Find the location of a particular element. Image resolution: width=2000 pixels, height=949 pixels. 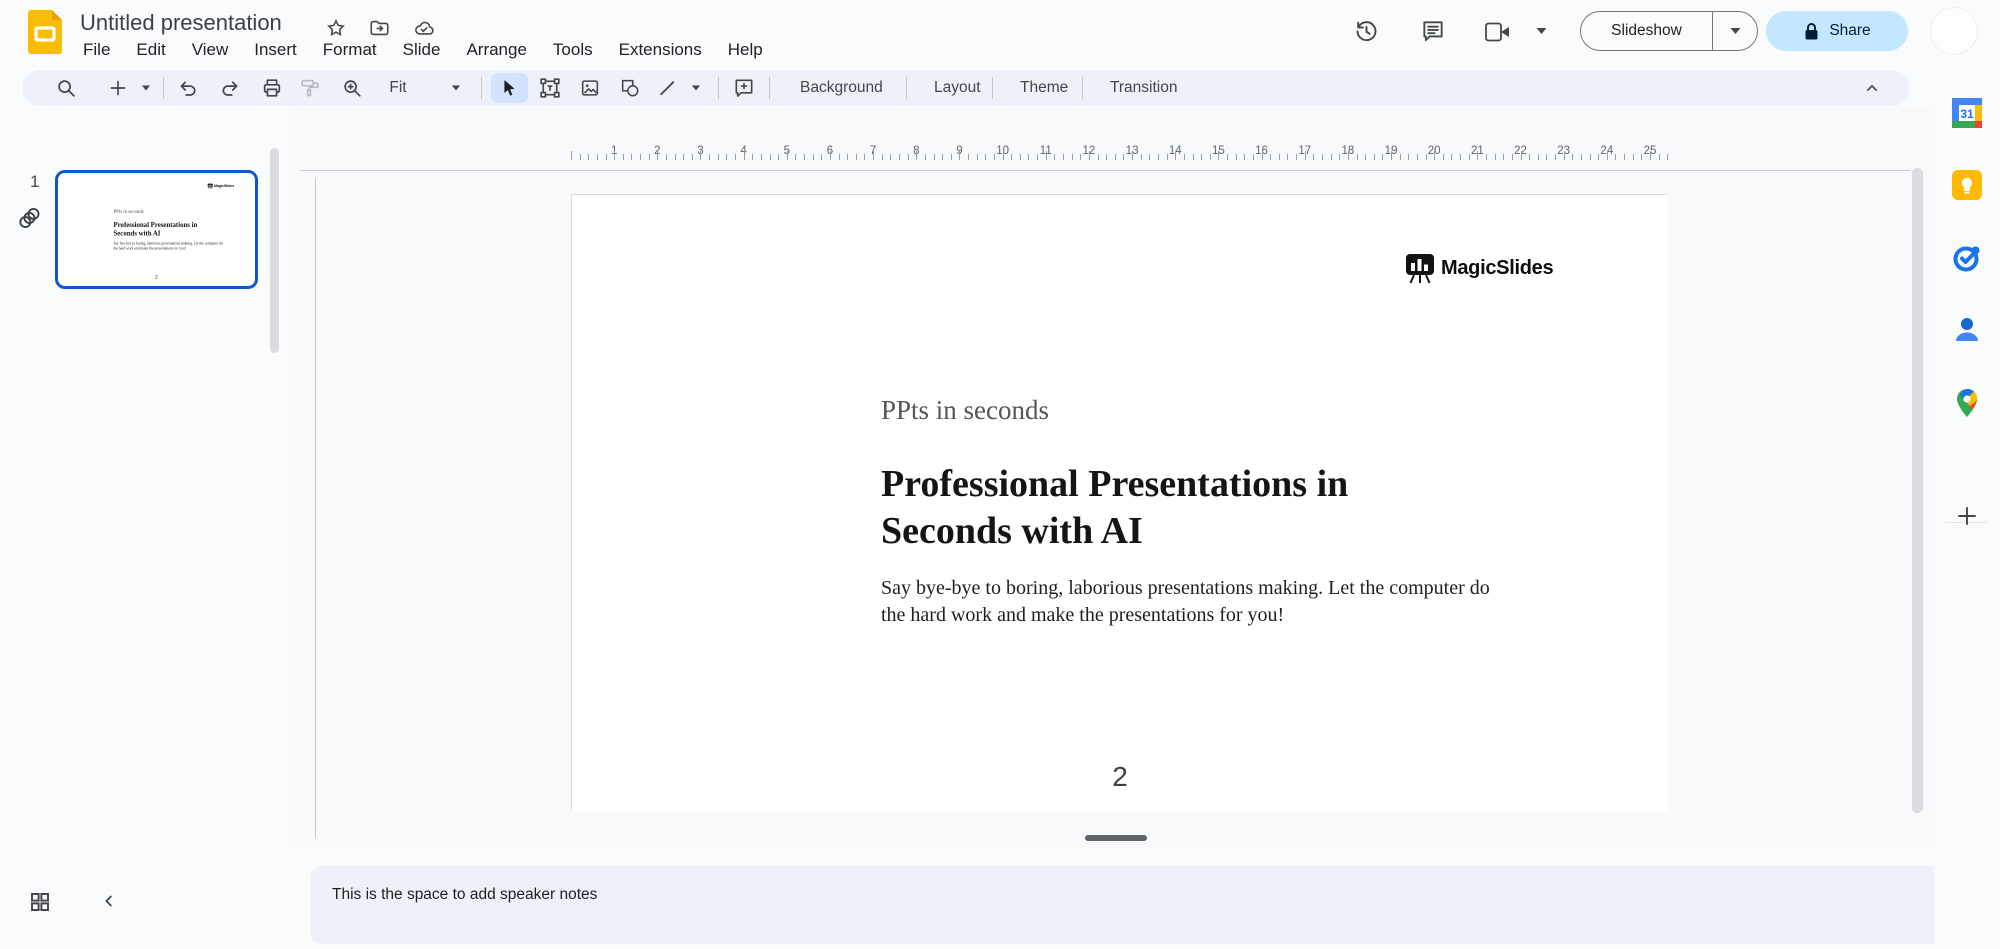

get-add-ons-plus-icon is located at coordinates (1967, 516).